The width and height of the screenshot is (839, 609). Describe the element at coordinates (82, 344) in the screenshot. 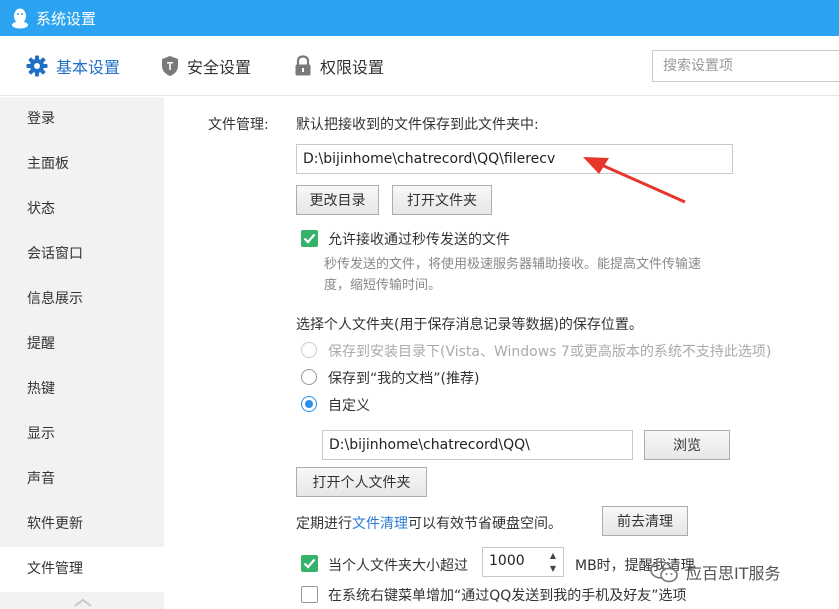

I see `sidebar-item-reminder: 提醒` at that location.